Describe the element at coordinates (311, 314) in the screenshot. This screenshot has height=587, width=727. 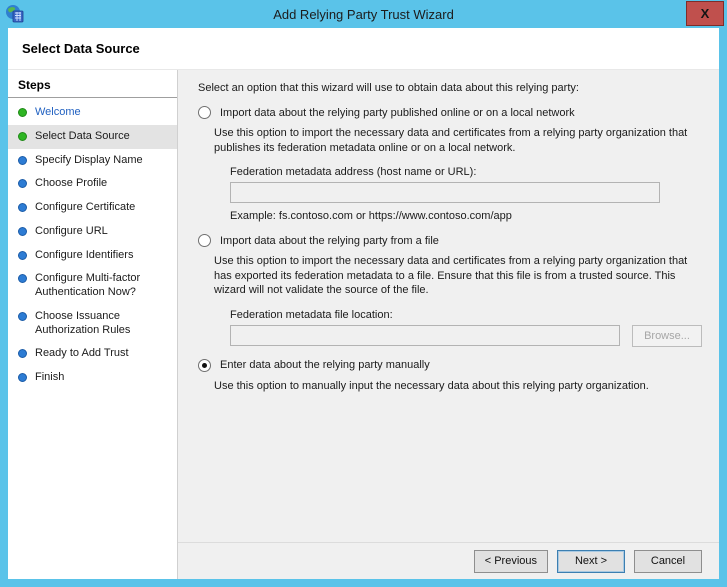
I see `metadata-file-label: Federation metadata file location:` at that location.